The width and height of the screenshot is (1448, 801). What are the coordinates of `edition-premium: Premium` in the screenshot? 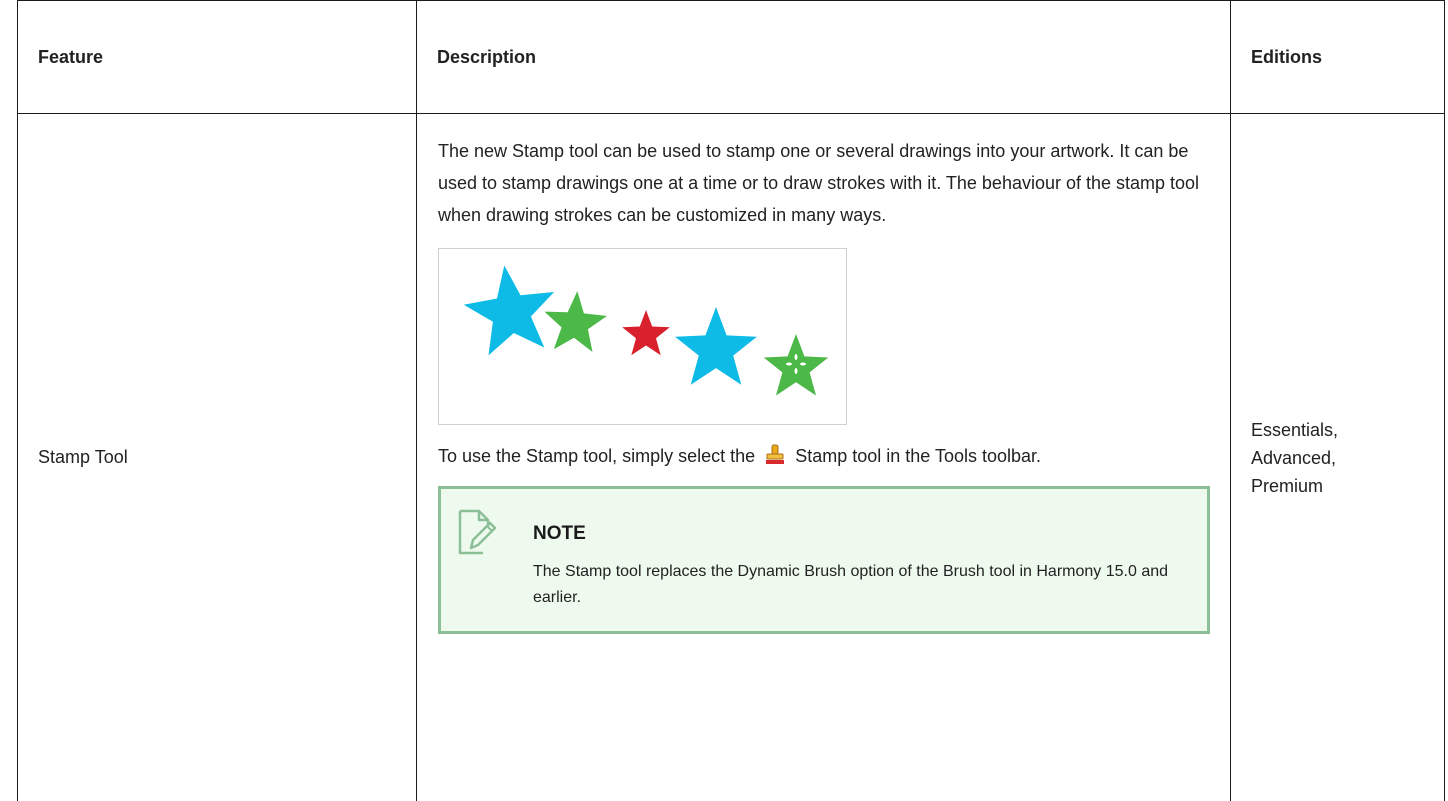 It's located at (1287, 485).